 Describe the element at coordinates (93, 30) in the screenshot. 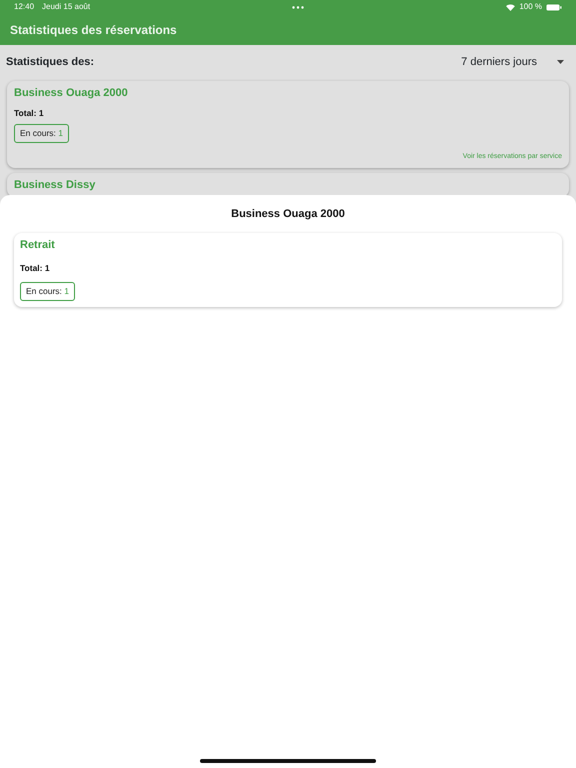

I see `page-title: Statistiques des réservations` at that location.